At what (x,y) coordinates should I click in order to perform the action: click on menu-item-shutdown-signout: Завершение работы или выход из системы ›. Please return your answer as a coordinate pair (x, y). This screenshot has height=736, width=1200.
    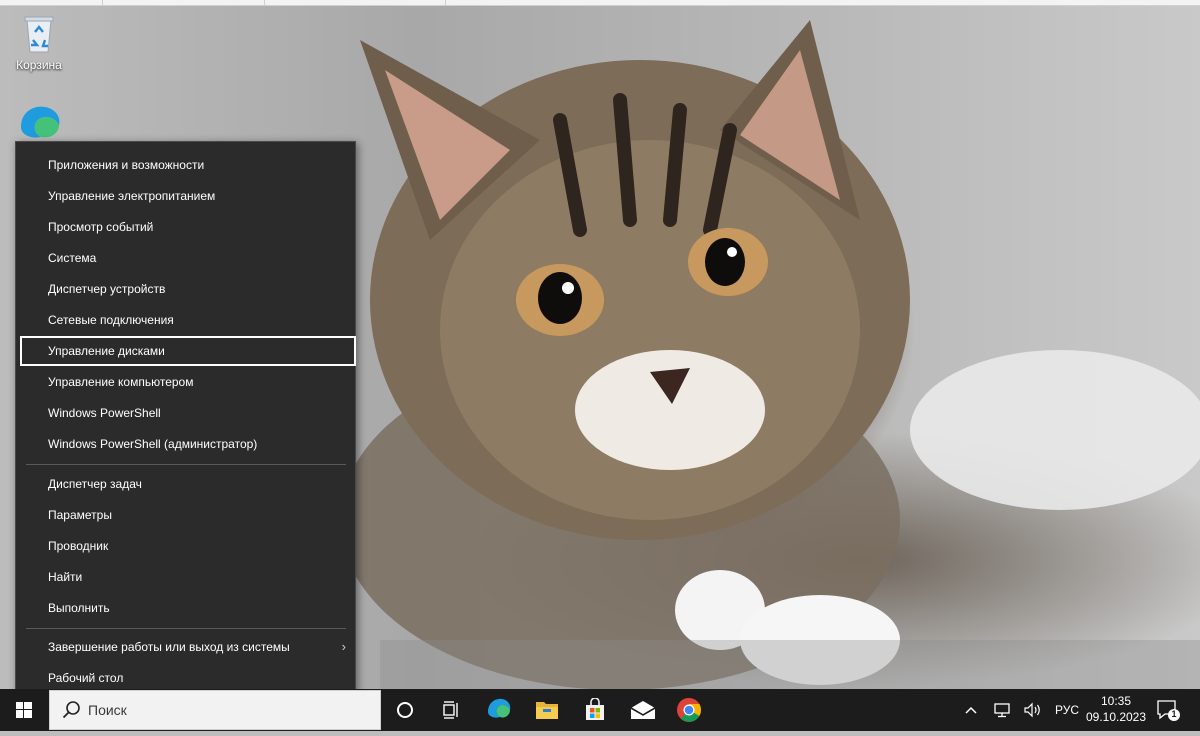
    Looking at the image, I should click on (191, 647).